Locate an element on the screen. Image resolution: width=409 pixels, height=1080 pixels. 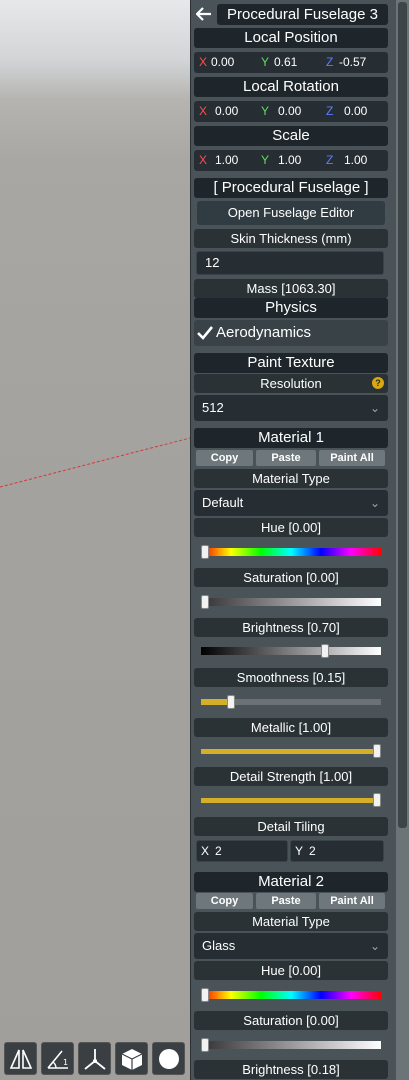
material2-paste-button: Paste is located at coordinates (286, 901).